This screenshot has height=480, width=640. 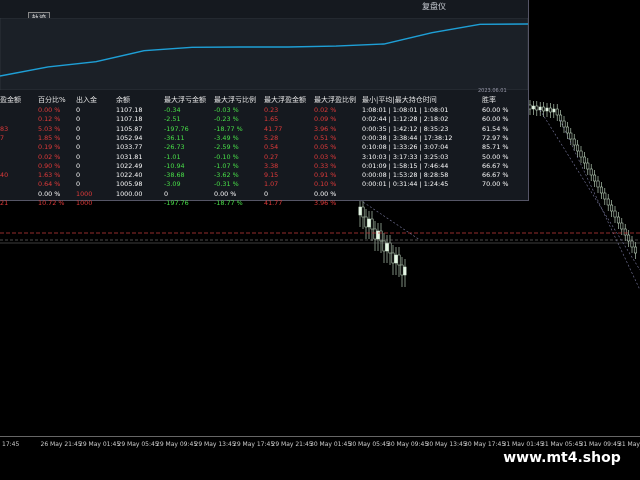 I want to click on table-cell: 1005.98, so click(x=129, y=184).